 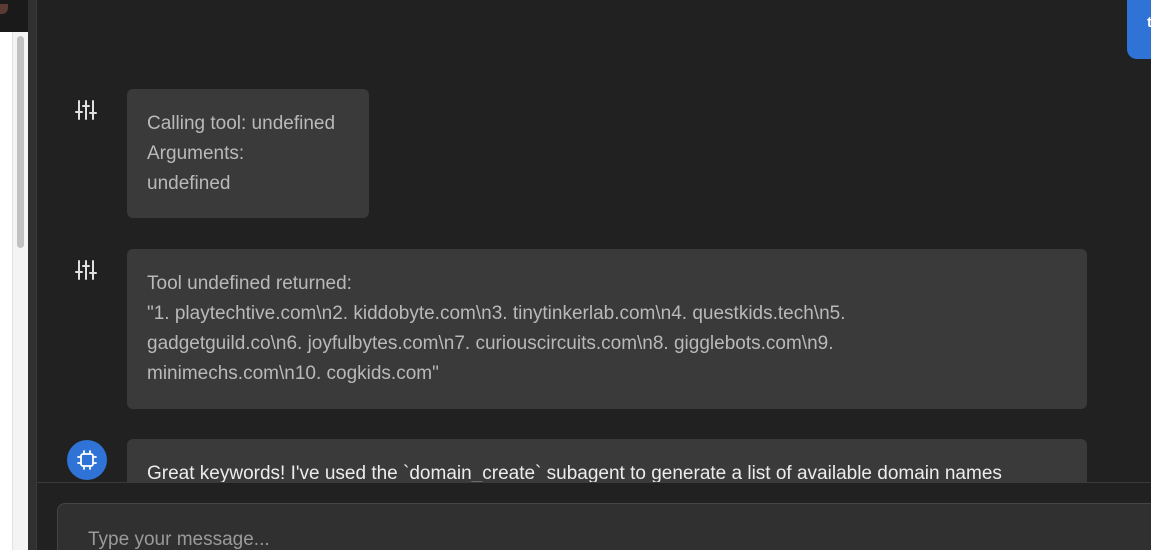 I want to click on chip-icon, so click(x=87, y=460).